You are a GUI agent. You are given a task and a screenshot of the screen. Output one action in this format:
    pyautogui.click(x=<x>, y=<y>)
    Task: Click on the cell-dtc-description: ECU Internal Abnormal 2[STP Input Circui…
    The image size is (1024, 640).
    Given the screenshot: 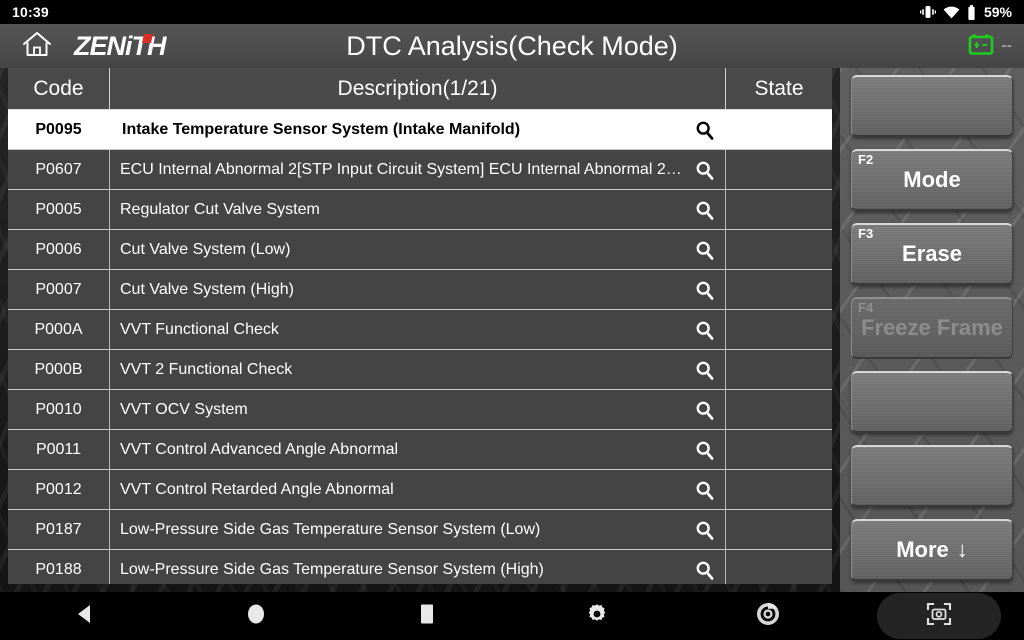 What is the action you would take?
    pyautogui.click(x=418, y=169)
    